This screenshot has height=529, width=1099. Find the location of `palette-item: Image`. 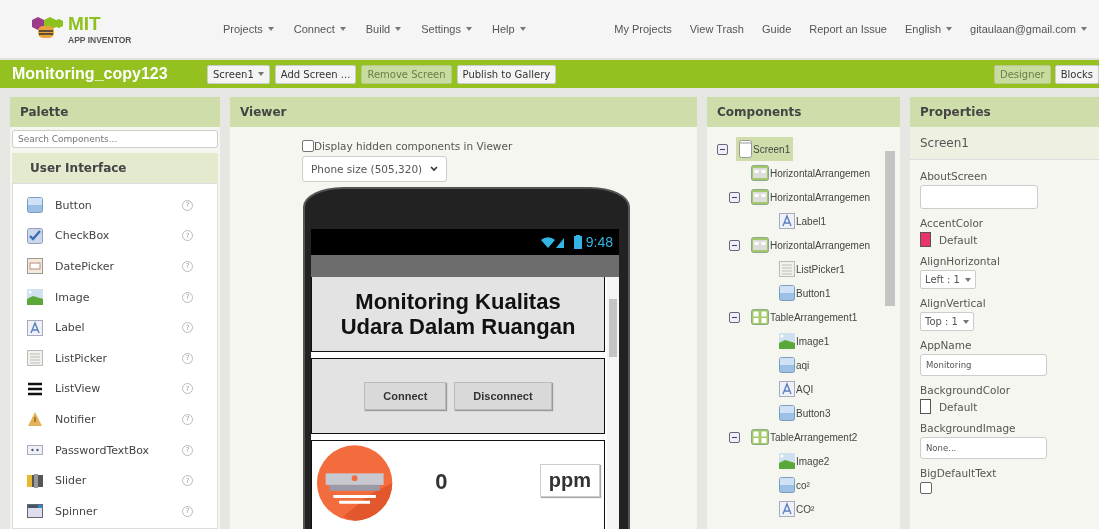

palette-item: Image is located at coordinates (118, 297).